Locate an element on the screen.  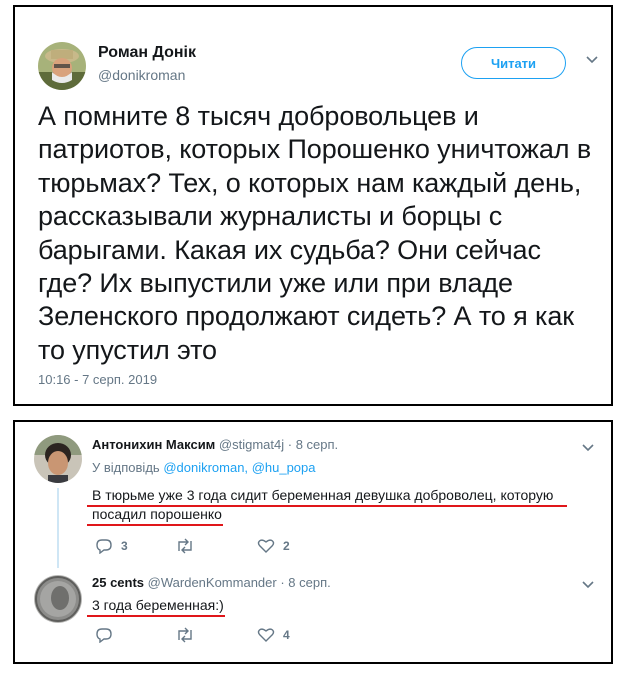
like-action: 4 is located at coordinates (273, 635).